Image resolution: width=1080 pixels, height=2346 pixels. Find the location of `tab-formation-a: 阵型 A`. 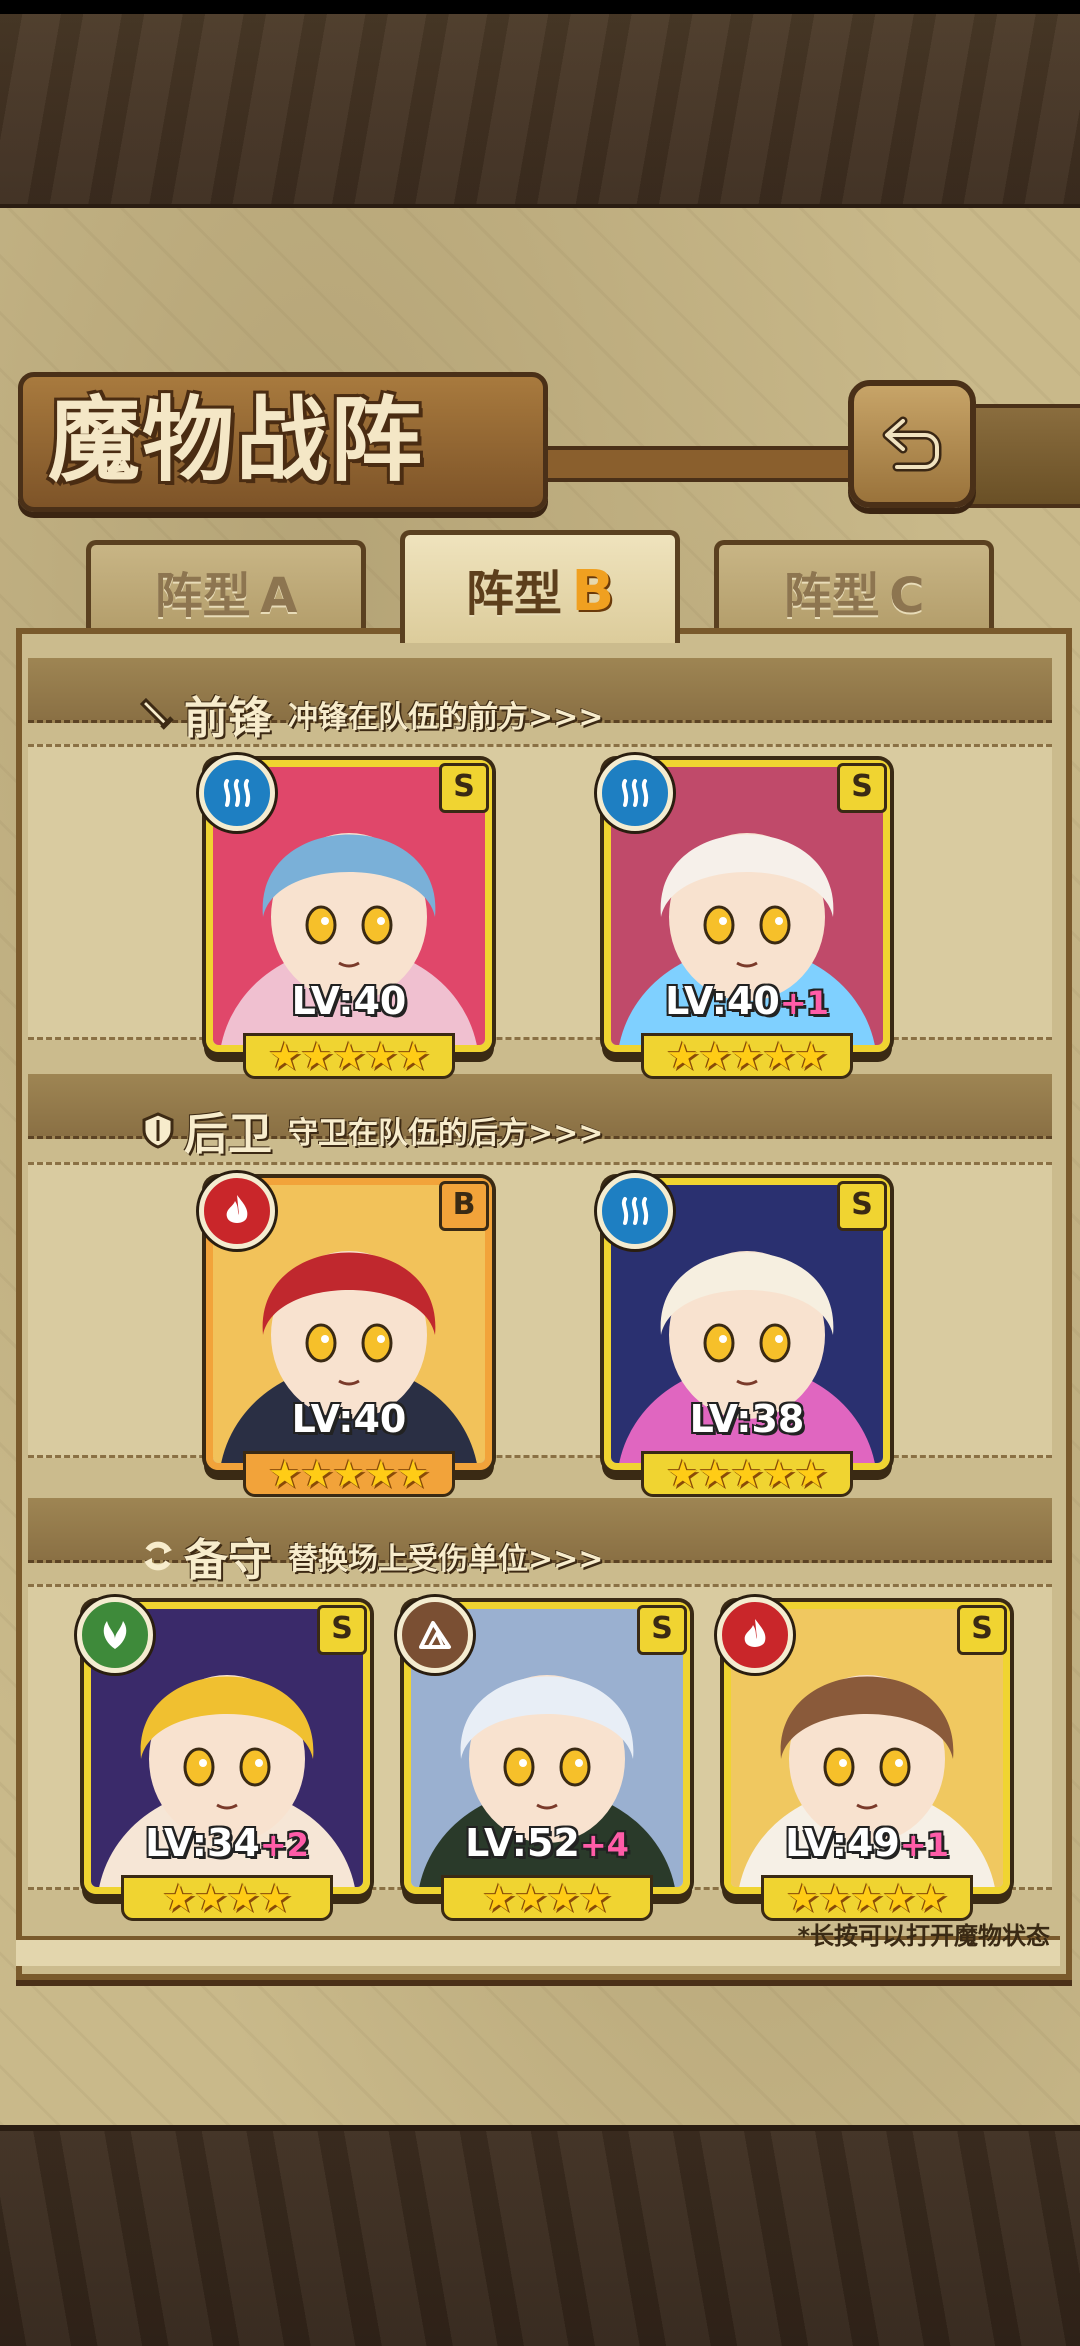

tab-formation-a: 阵型 A is located at coordinates (226, 588).